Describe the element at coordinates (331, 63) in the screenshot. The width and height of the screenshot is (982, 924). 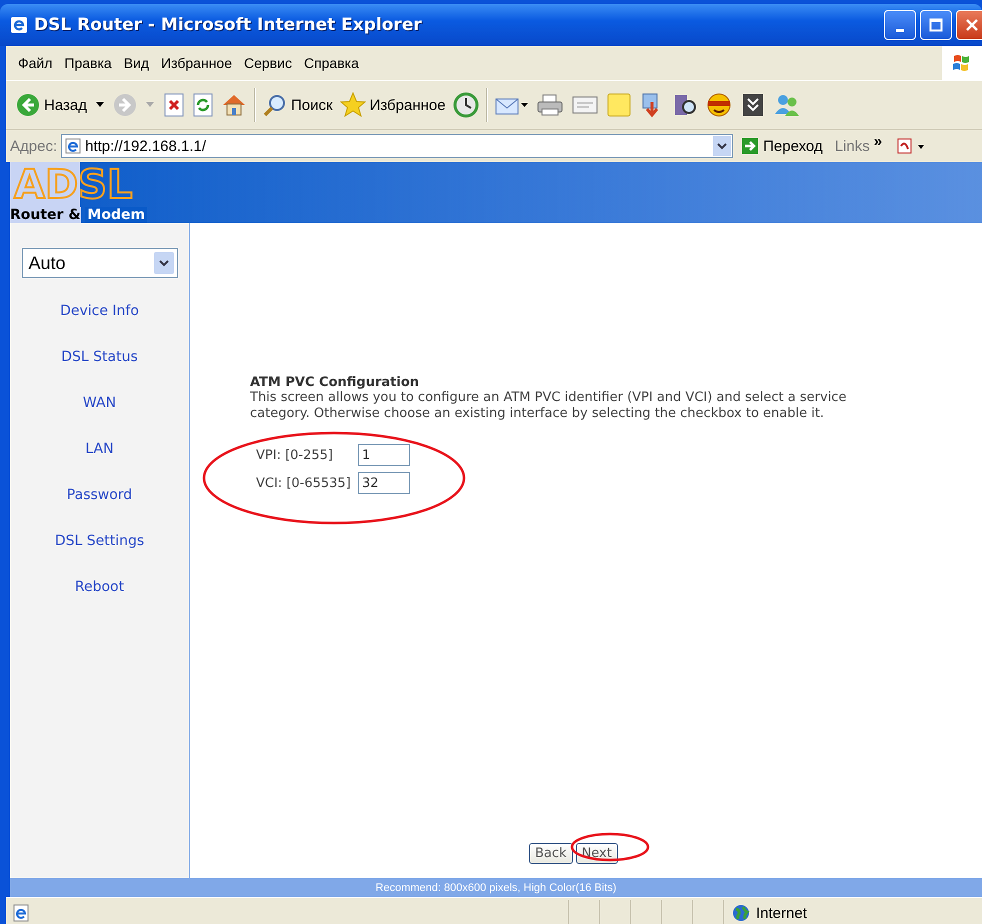
I see `menu-item: Справка` at that location.